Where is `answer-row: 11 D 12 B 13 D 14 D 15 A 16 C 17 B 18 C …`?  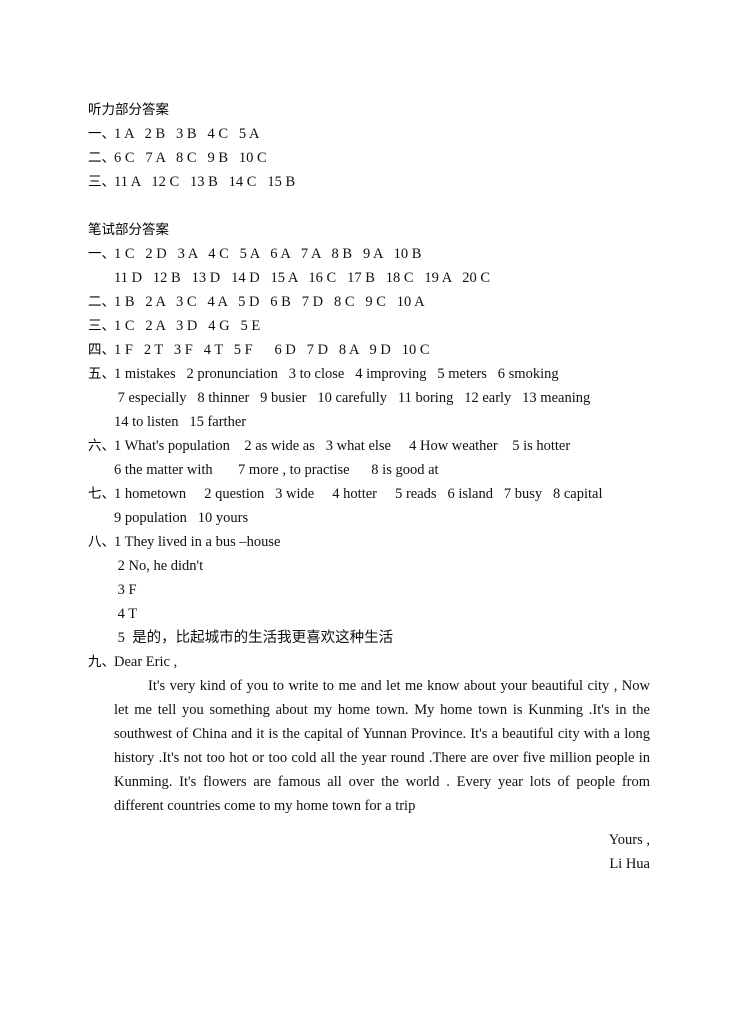
answer-row: 11 D 12 B 13 D 14 D 15 A 16 C 17 B 18 C … is located at coordinates (369, 278).